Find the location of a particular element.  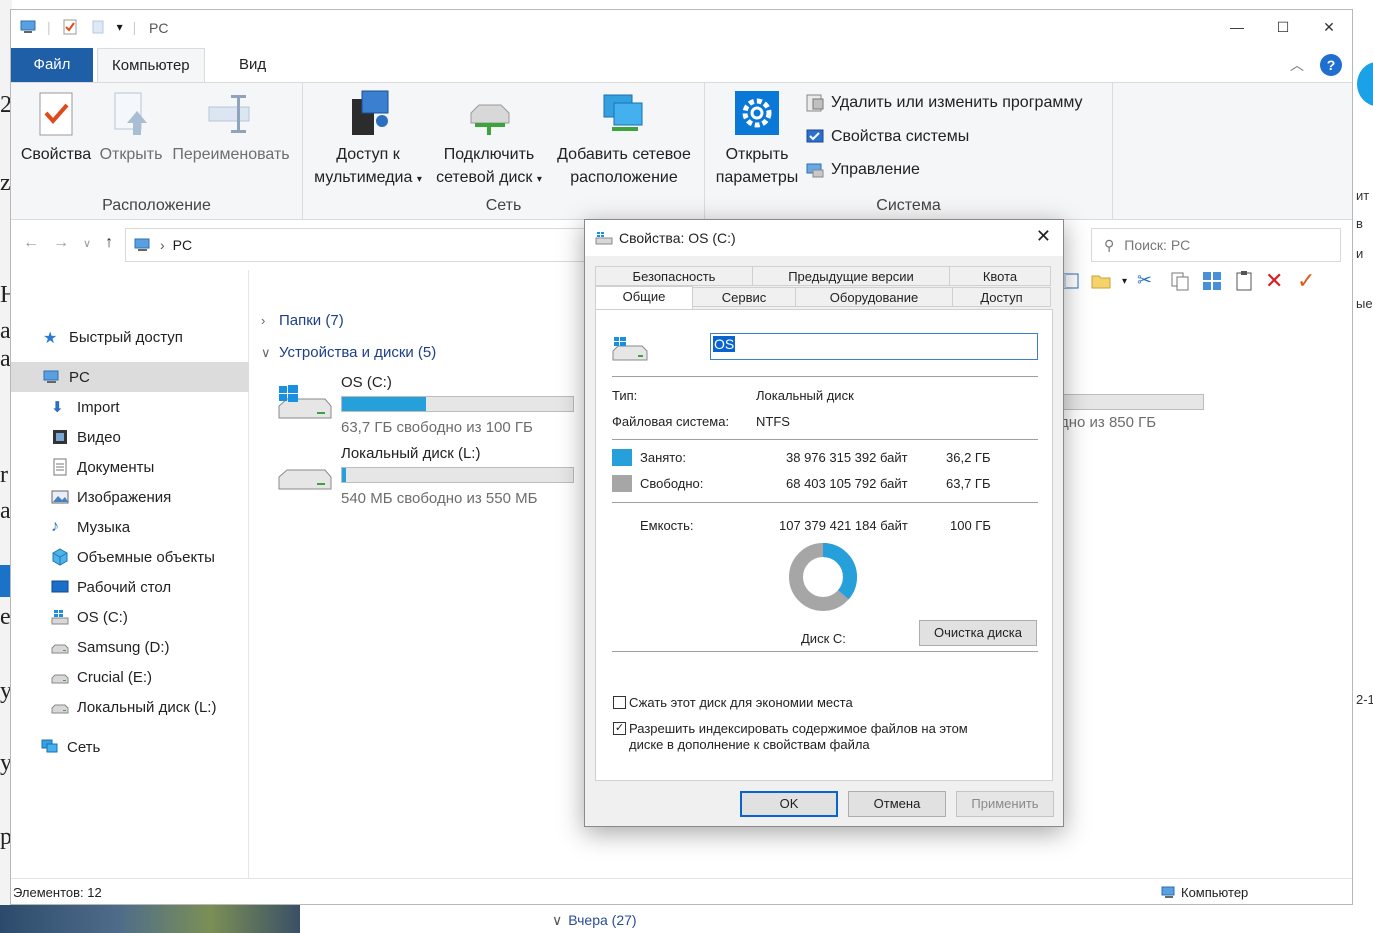

type-value: Локальный диск is located at coordinates (805, 395).